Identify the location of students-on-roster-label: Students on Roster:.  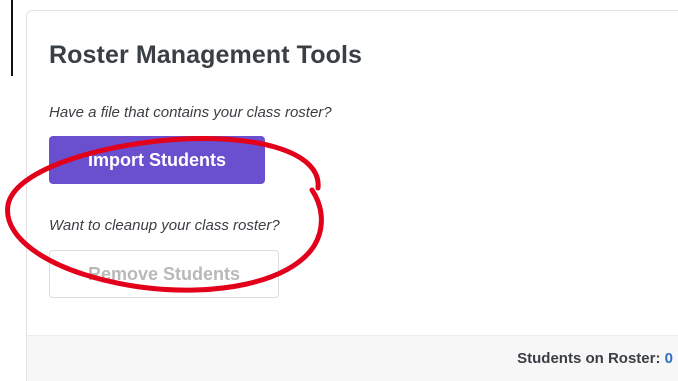
(589, 358).